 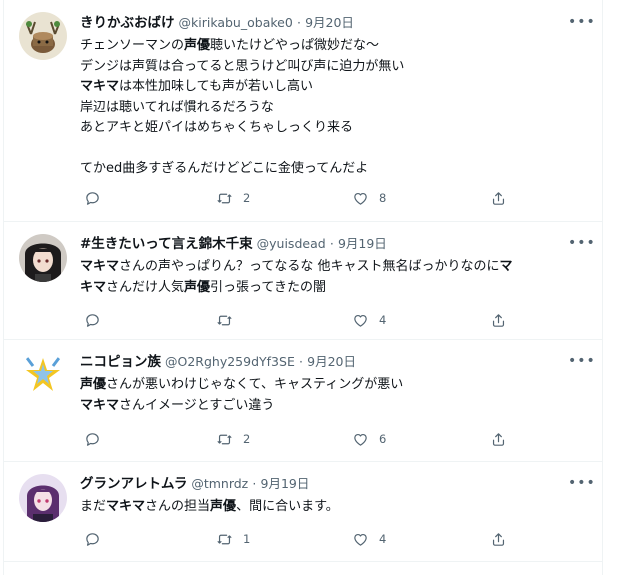 I want to click on tweet-actions: 1 4, so click(x=296, y=539).